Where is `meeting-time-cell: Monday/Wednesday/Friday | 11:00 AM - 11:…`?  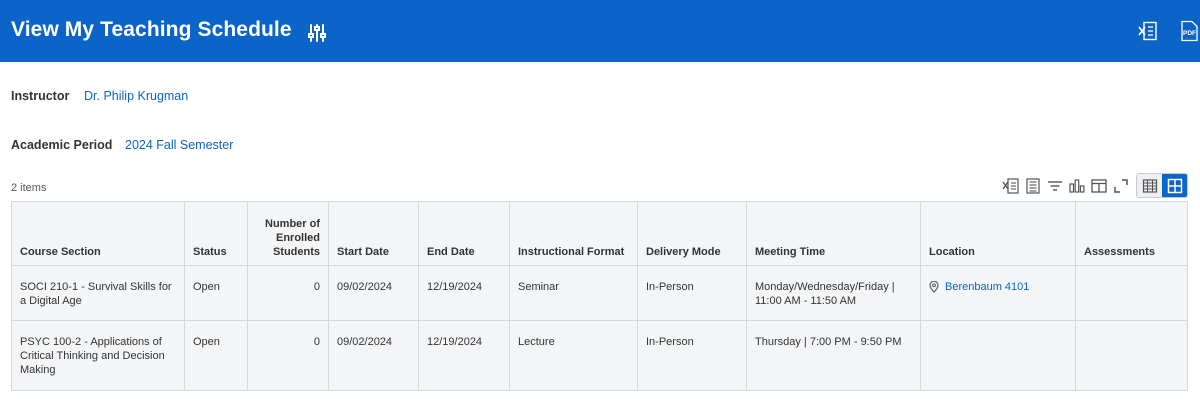 meeting-time-cell: Monday/Wednesday/Friday | 11:00 AM - 11:… is located at coordinates (833, 293).